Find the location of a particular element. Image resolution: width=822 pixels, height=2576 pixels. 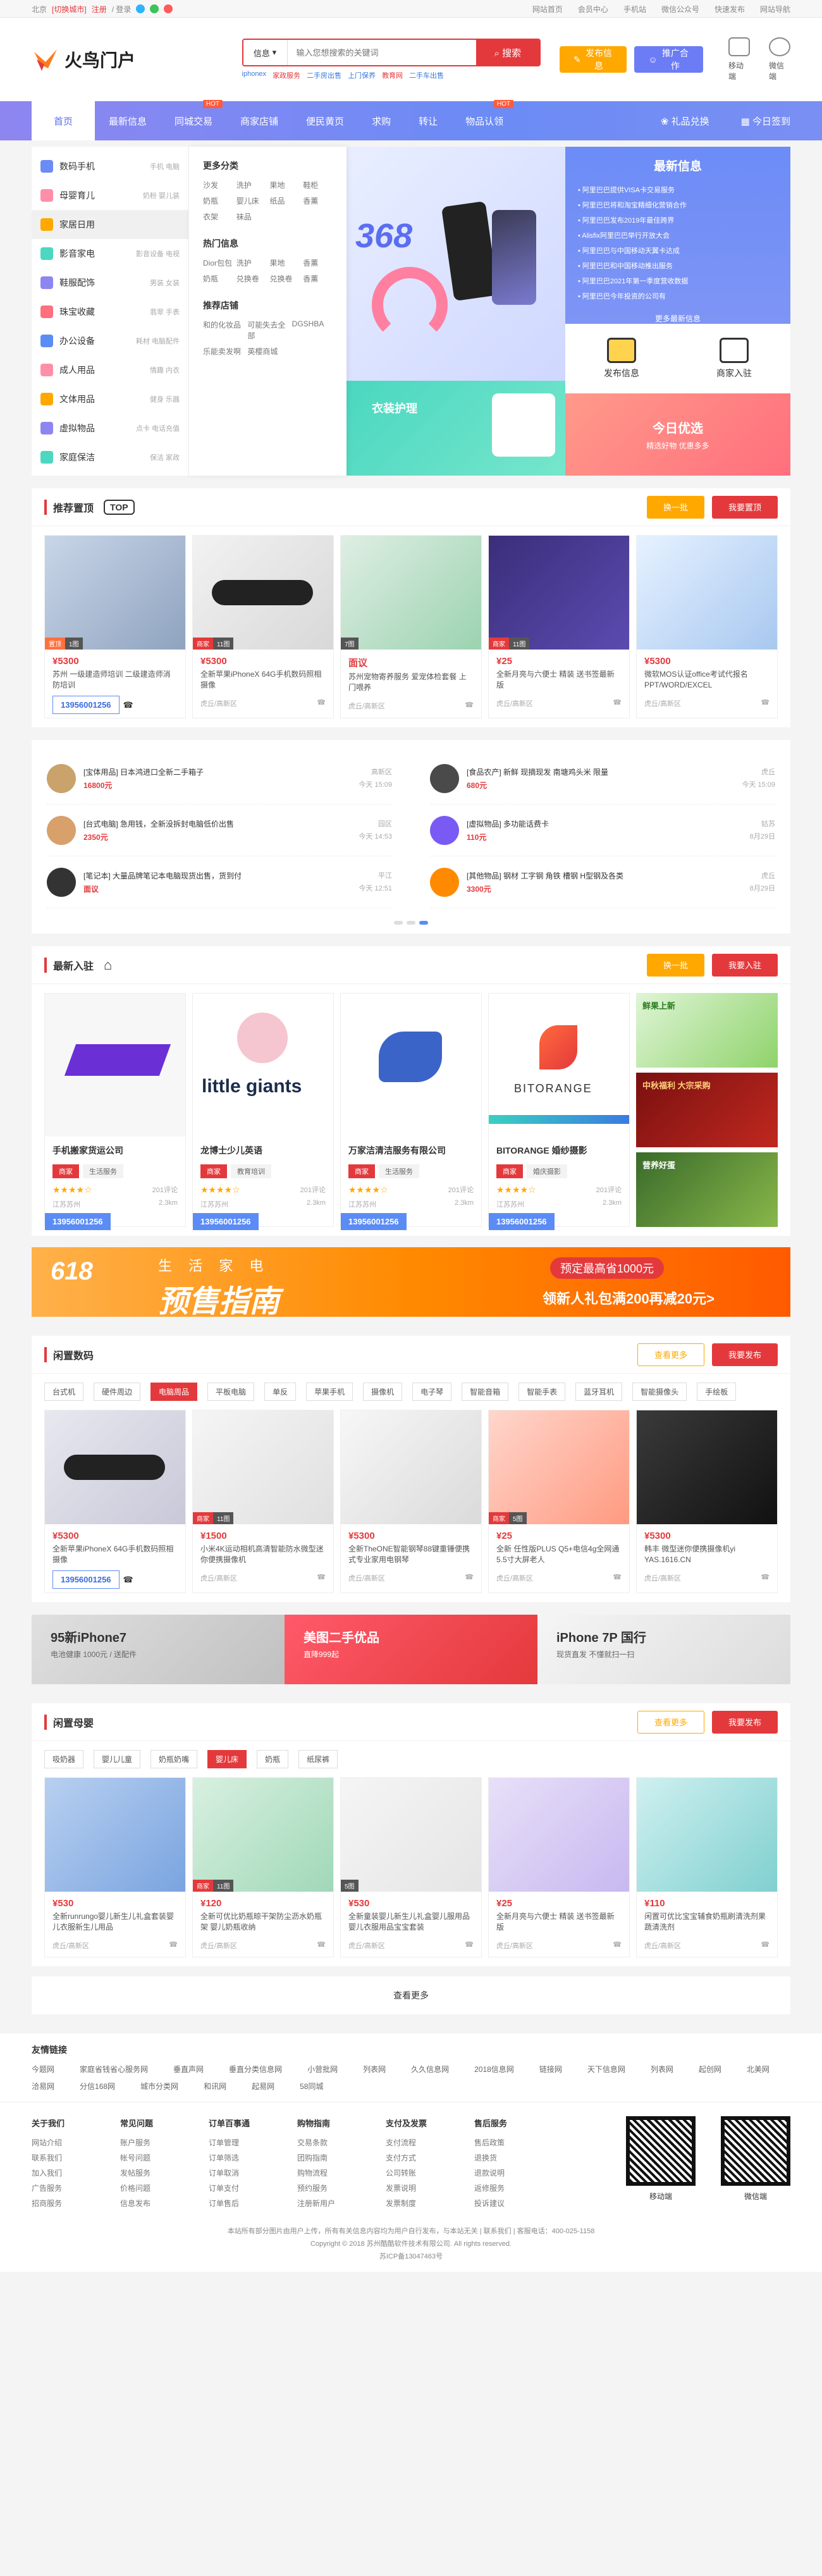

footer-link: 信息发布 is located at coordinates (165, 2203).